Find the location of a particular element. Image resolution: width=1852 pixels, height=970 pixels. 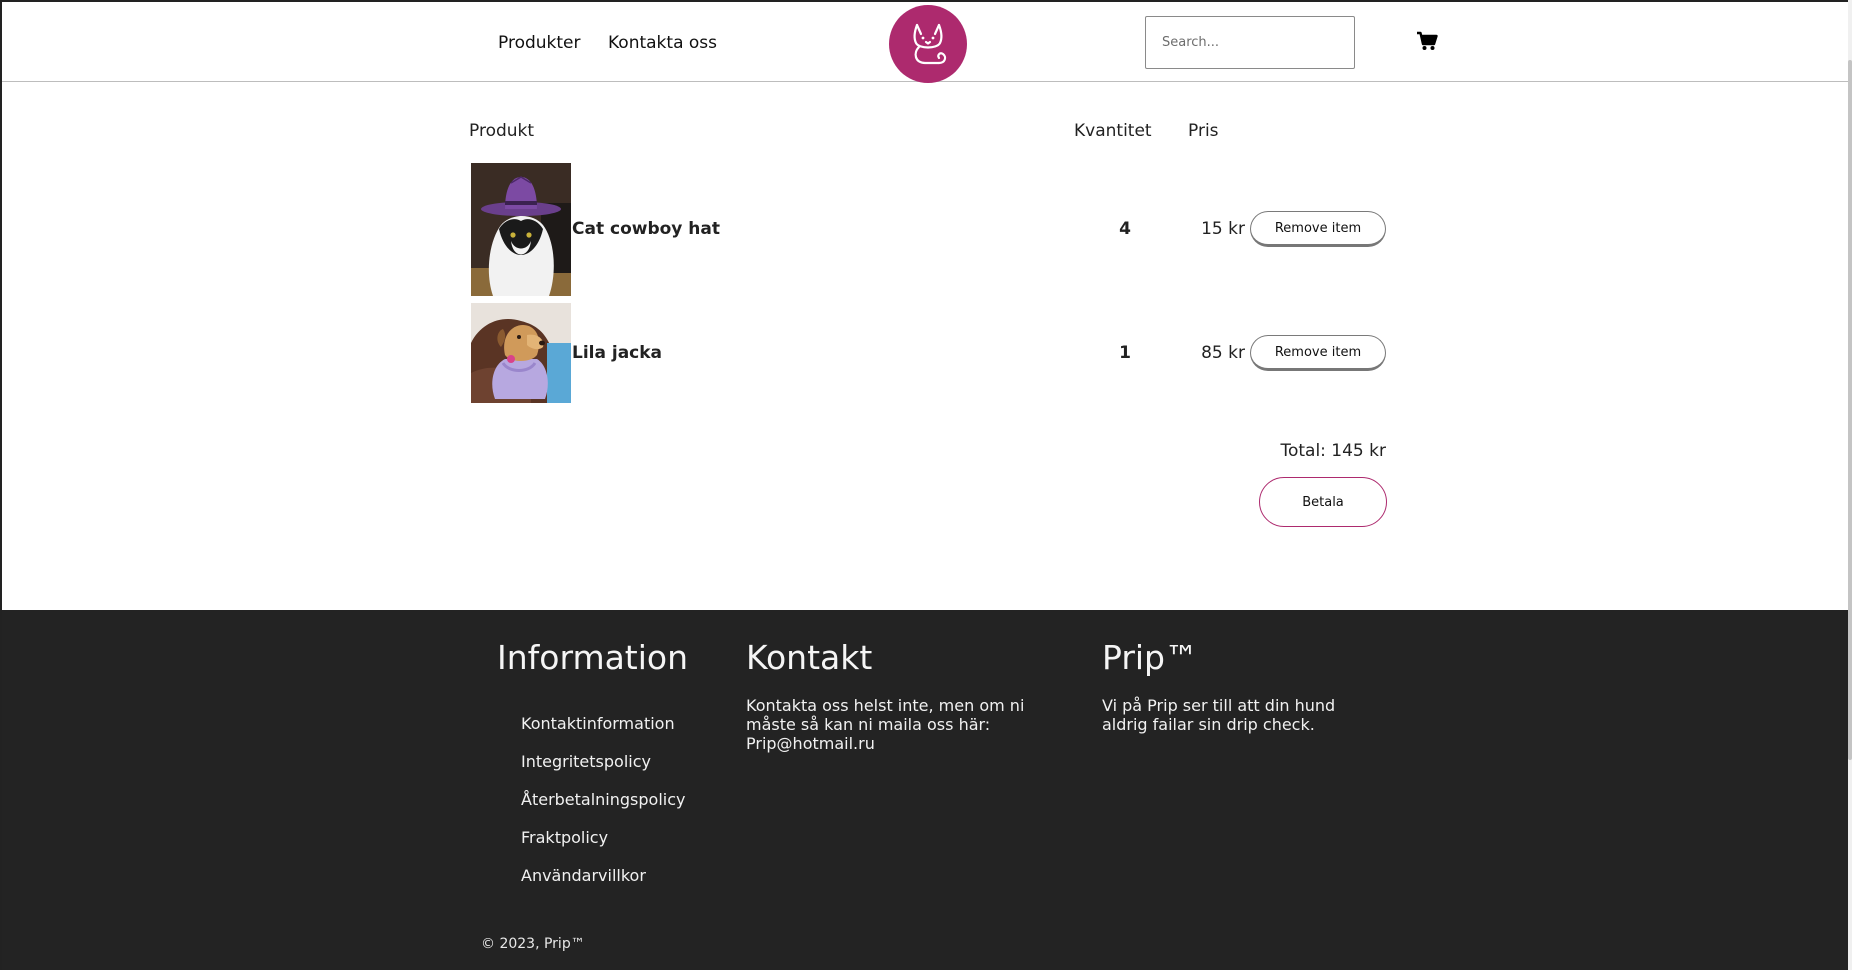

nav-link-kontakta-oss: Kontakta oss is located at coordinates (662, 43).